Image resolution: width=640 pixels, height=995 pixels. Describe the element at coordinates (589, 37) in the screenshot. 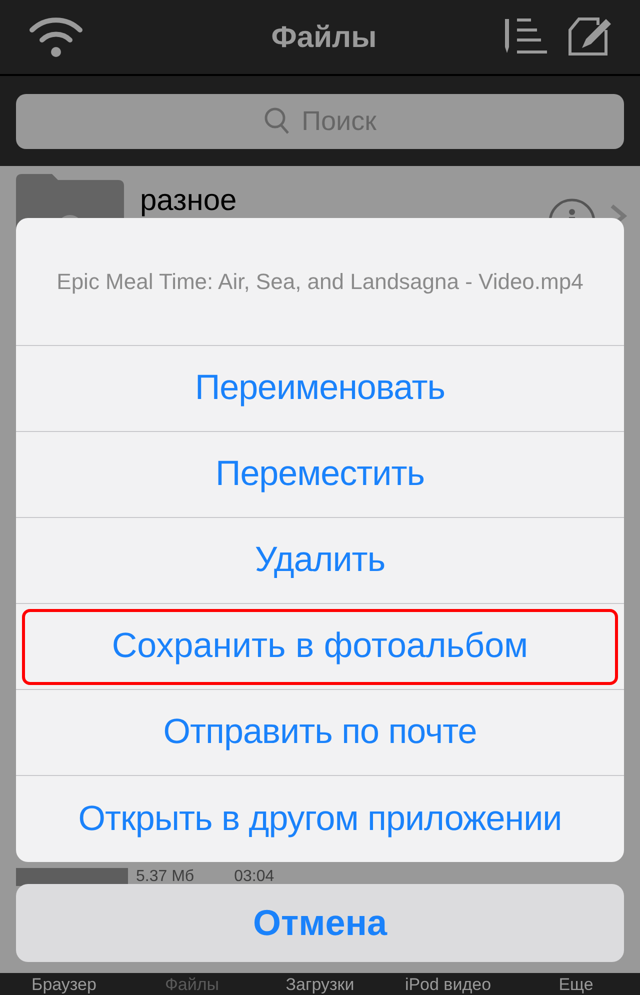

I see `compose-icon` at that location.